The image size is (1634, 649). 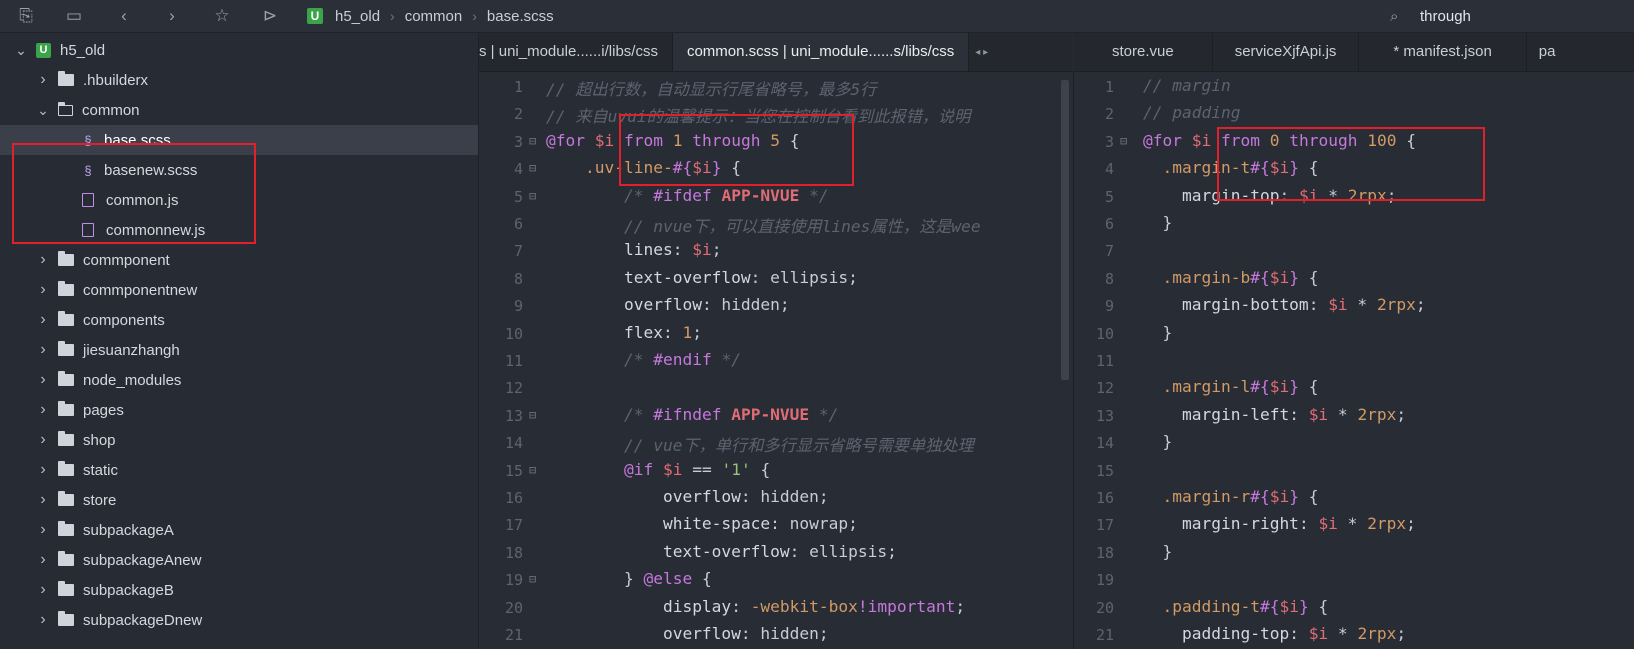 What do you see at coordinates (711, 88) in the screenshot?
I see `code-line: // 超出行数，自动显示行尾省略号，最多5行` at bounding box center [711, 88].